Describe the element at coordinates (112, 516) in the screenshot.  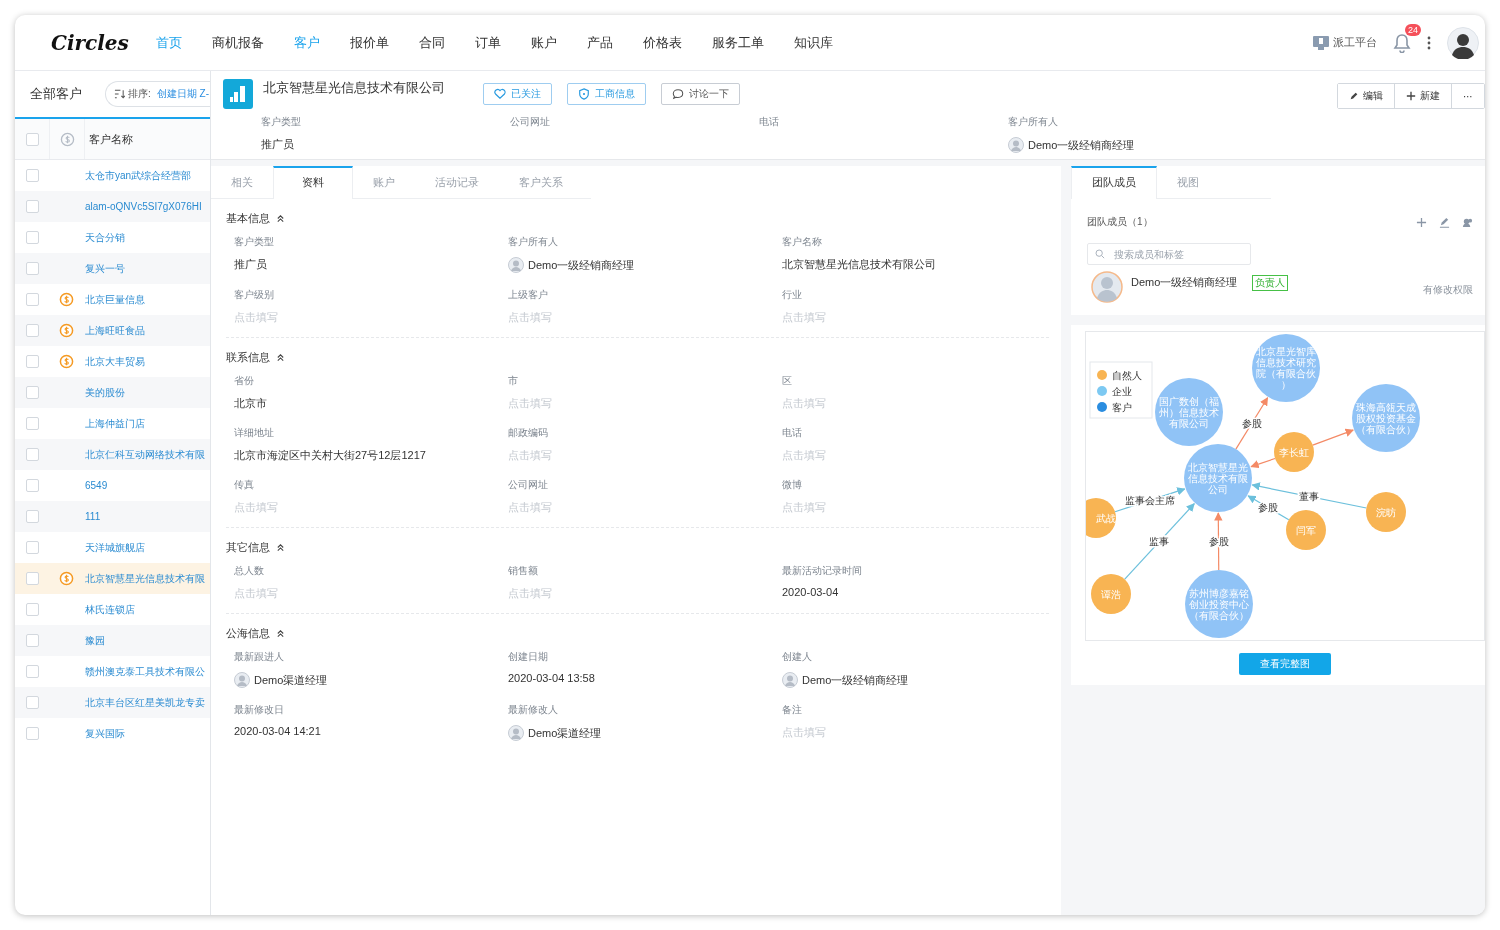
I see `list-row: 111` at that location.